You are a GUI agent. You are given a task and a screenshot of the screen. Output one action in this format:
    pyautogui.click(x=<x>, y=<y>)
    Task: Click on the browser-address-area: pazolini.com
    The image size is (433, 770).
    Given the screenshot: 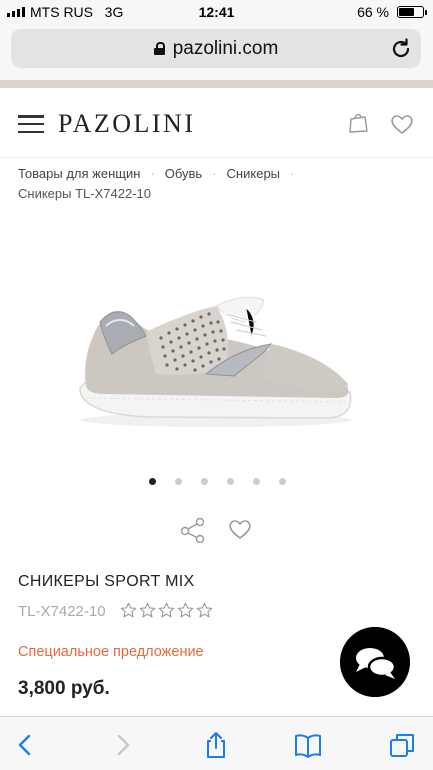 What is the action you would take?
    pyautogui.click(x=216, y=52)
    